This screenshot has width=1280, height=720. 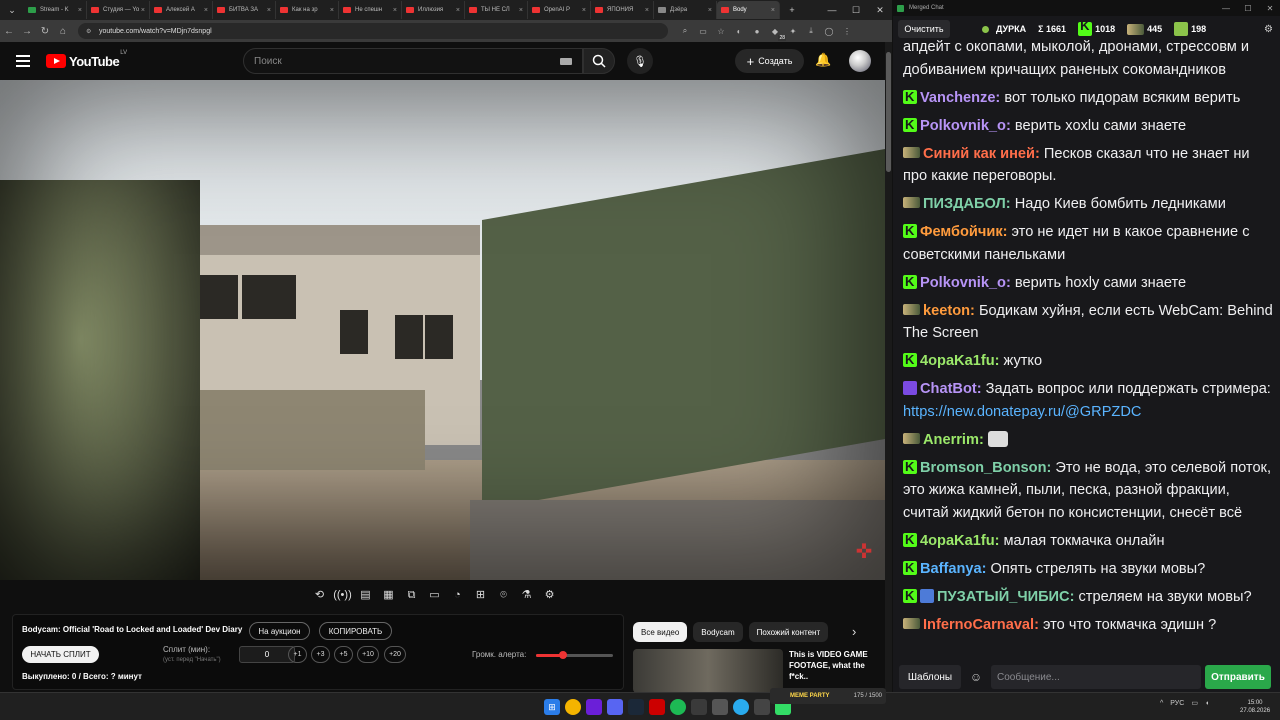 What do you see at coordinates (832, 10) in the screenshot?
I see `minimize-icon: —` at bounding box center [832, 10].